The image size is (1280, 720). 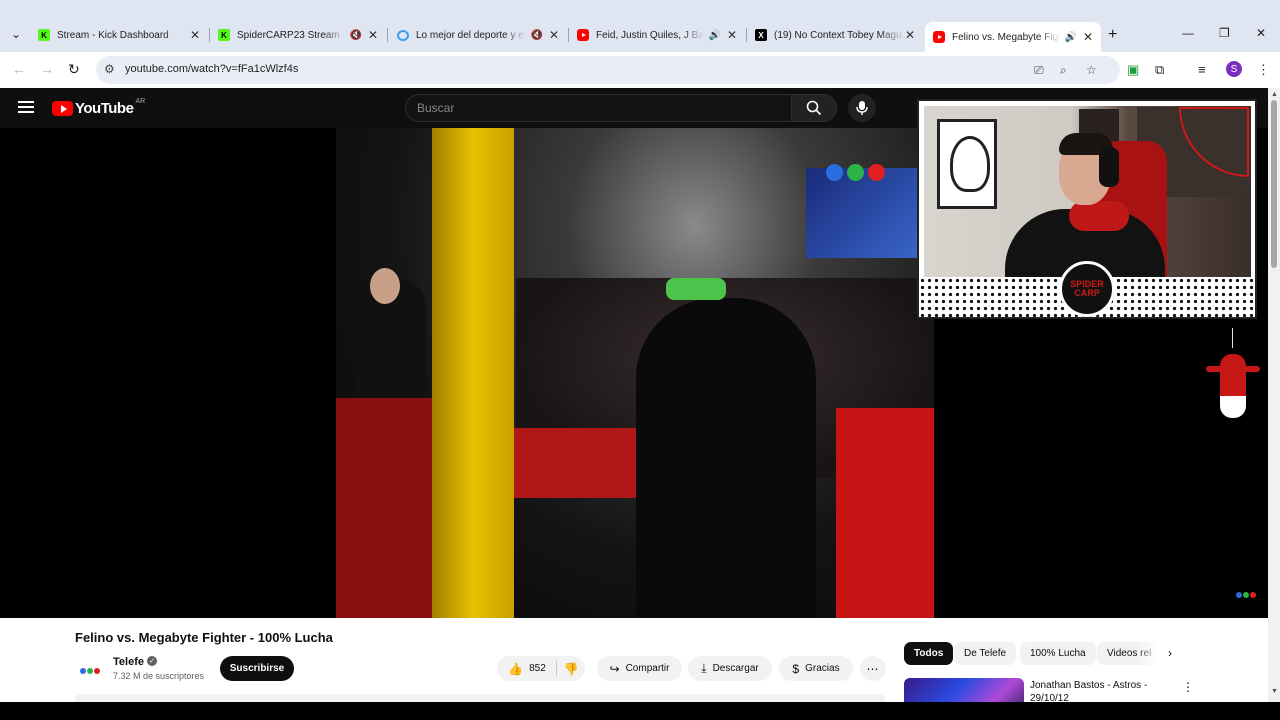 I want to click on tab-title: Feid, Justin Quiles, J Balvi, so click(x=650, y=35).